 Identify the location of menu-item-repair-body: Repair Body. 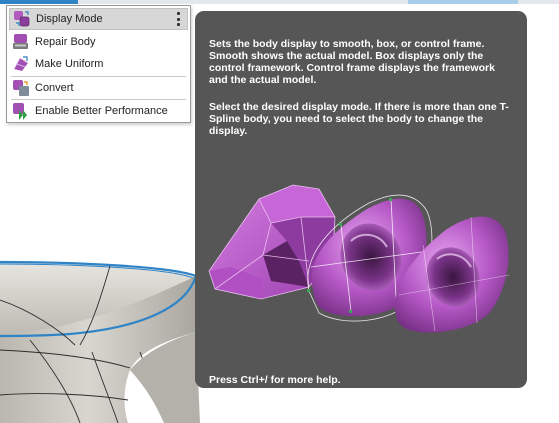
(98, 42).